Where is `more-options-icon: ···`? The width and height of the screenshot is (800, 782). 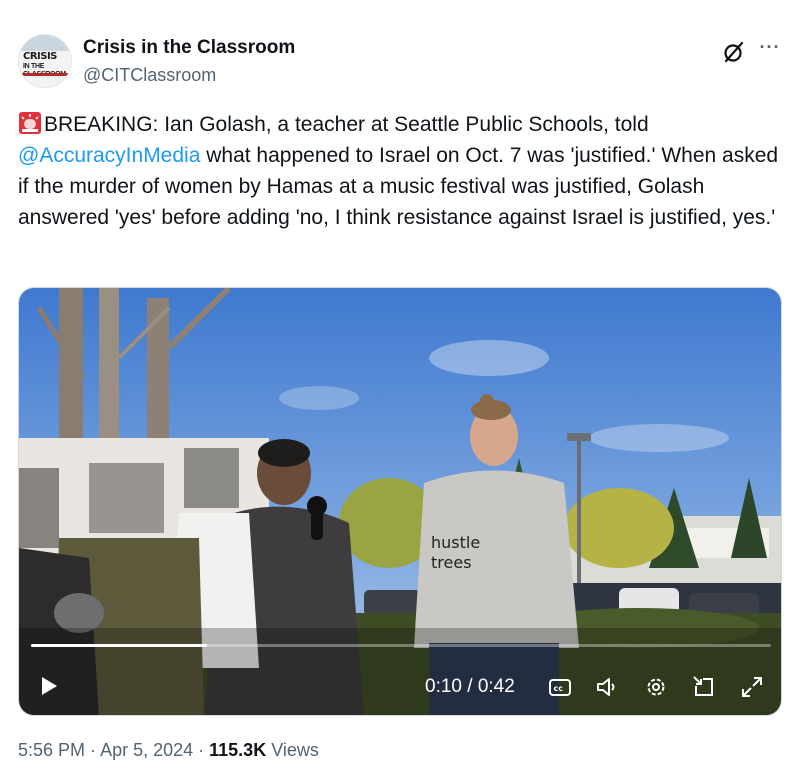 more-options-icon: ··· is located at coordinates (770, 50).